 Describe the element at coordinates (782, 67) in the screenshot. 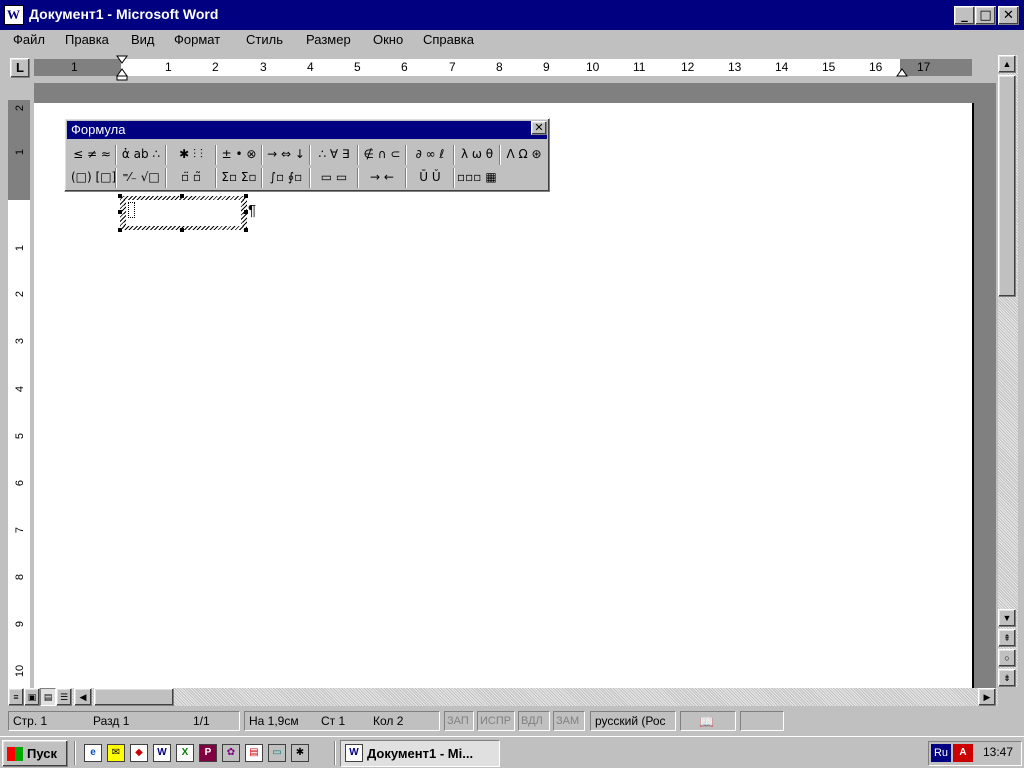

I see `ruler-tick: 14` at that location.